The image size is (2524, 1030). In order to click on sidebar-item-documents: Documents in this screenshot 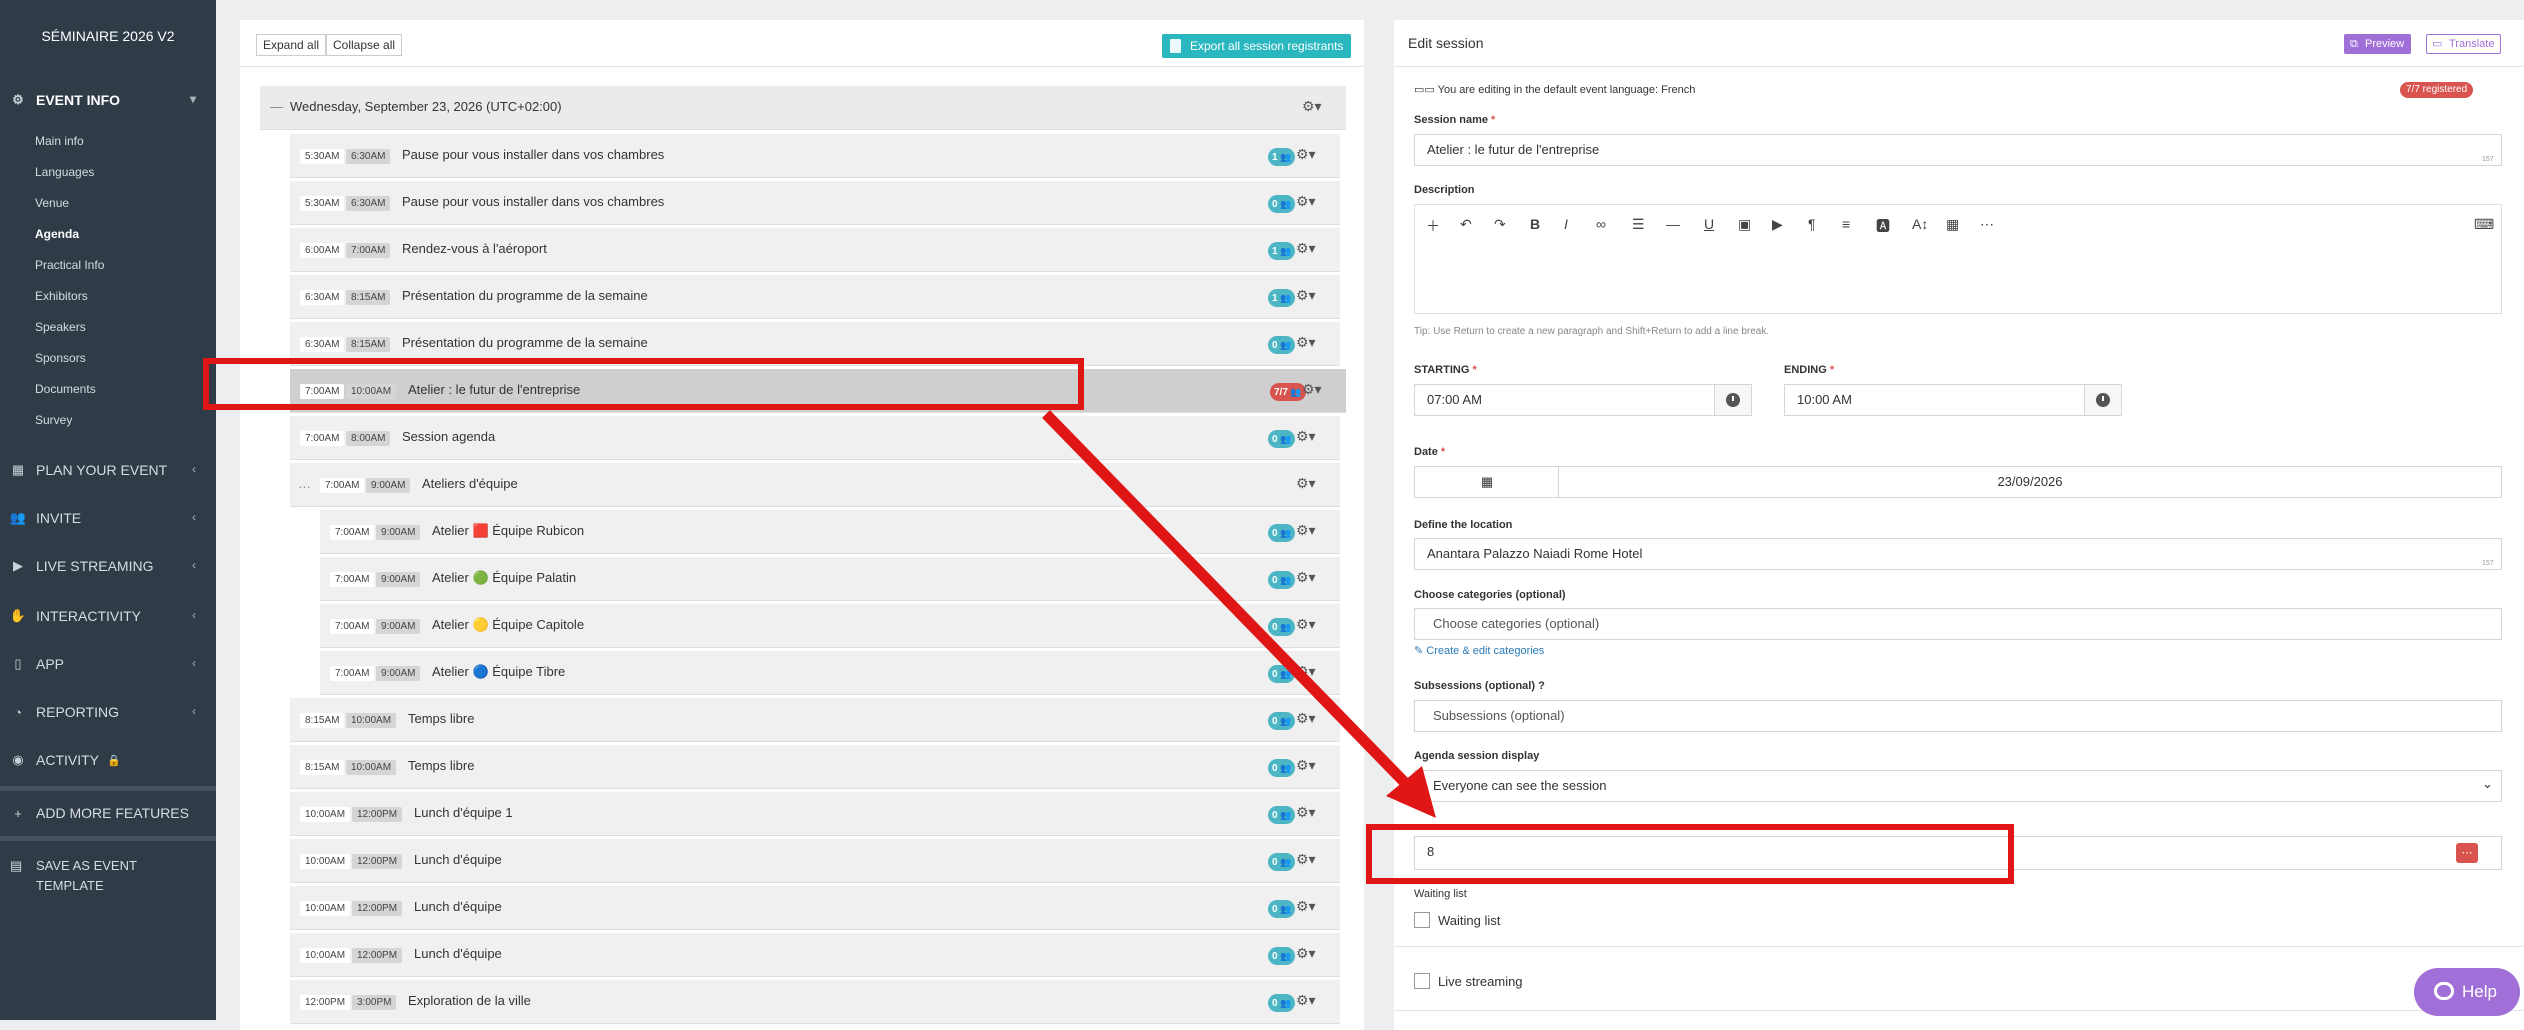, I will do `click(65, 389)`.